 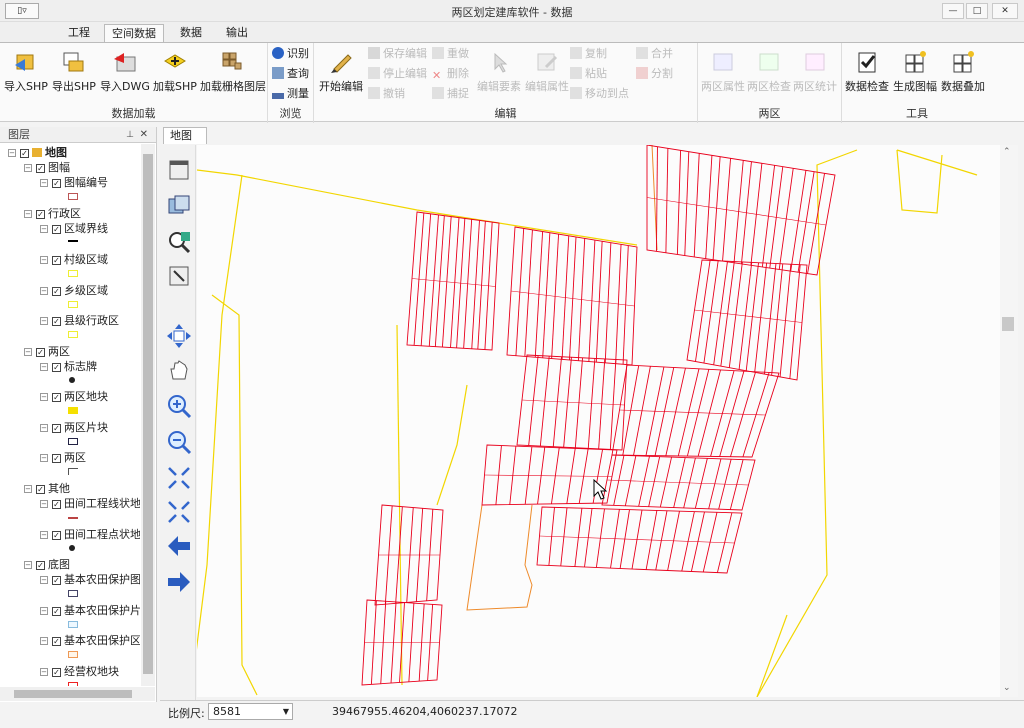 I want to click on layer-select-icon, so click(x=179, y=206).